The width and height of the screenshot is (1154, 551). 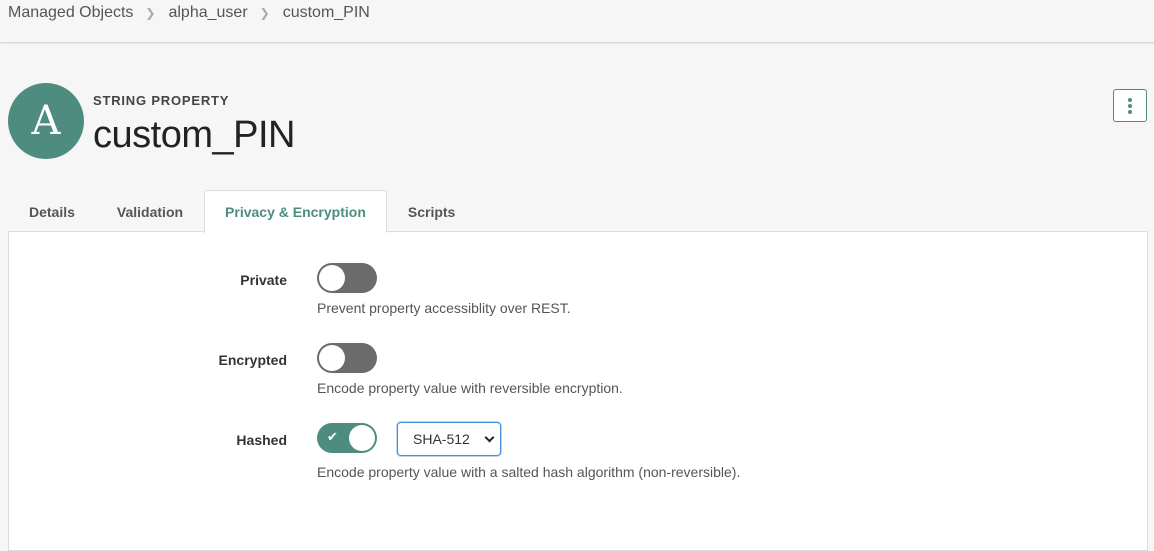 I want to click on chevron-down-icon, so click(x=489, y=437).